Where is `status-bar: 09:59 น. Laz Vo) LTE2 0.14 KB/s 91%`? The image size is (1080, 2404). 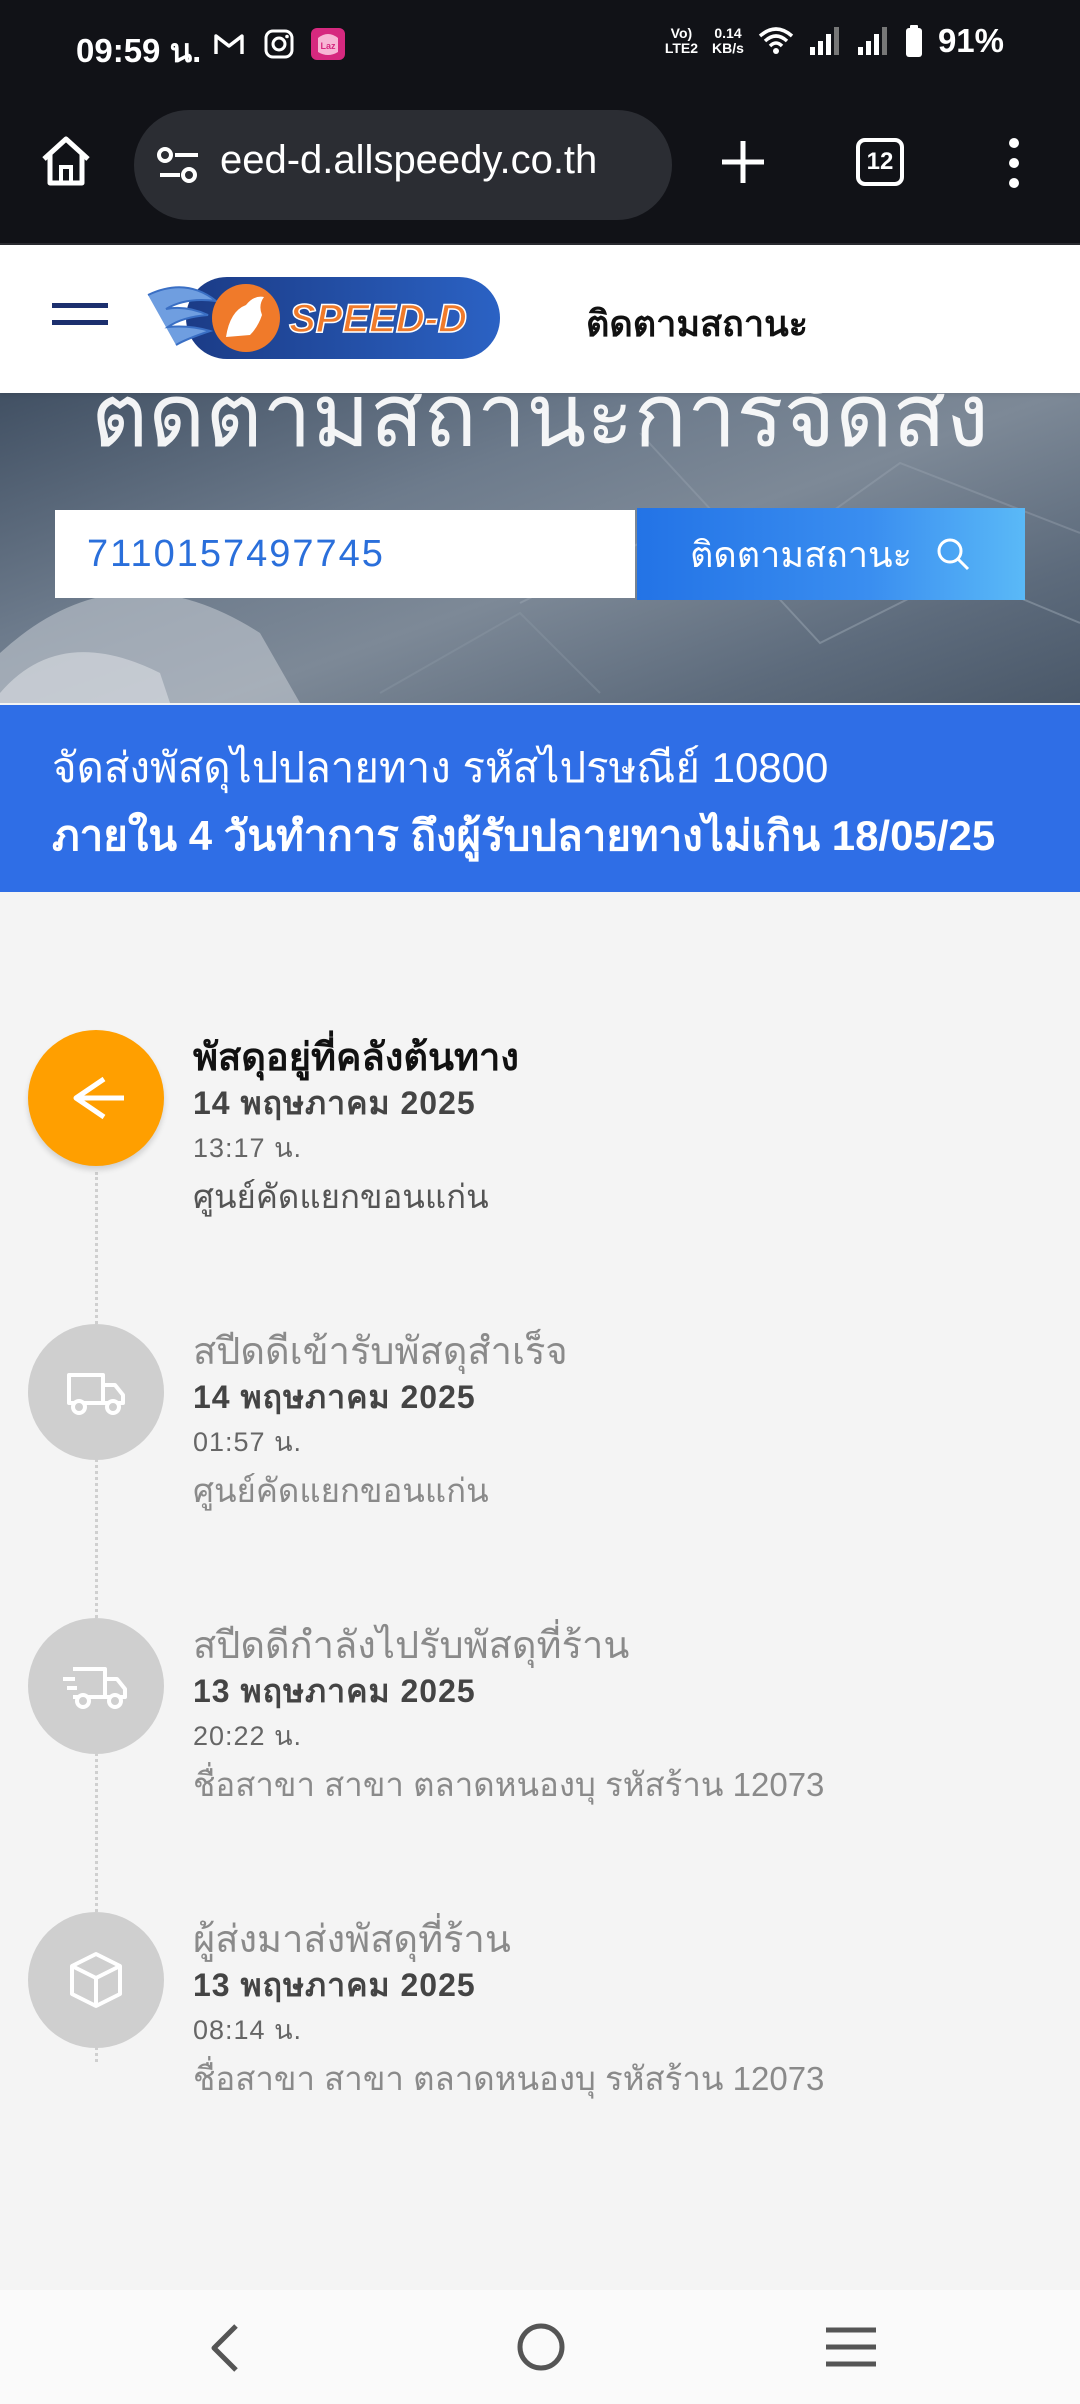
status-bar: 09:59 น. Laz Vo) LTE2 0.14 KB/s 91% is located at coordinates (540, 47).